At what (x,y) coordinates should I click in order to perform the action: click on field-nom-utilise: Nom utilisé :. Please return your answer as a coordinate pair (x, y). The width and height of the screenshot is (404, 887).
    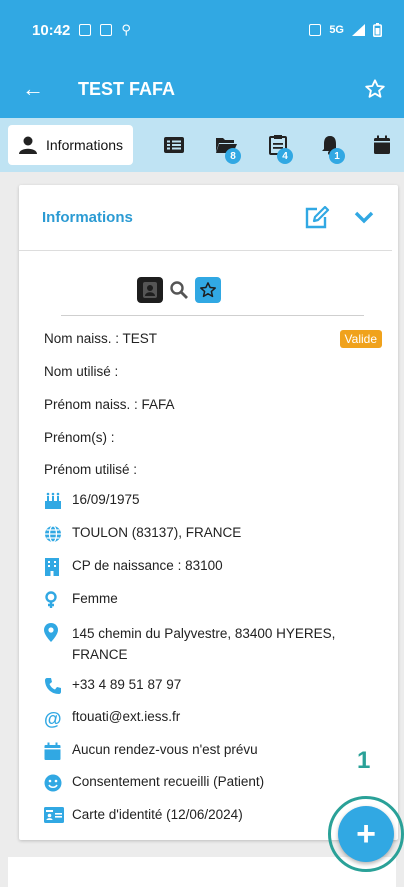
    Looking at the image, I should click on (81, 371).